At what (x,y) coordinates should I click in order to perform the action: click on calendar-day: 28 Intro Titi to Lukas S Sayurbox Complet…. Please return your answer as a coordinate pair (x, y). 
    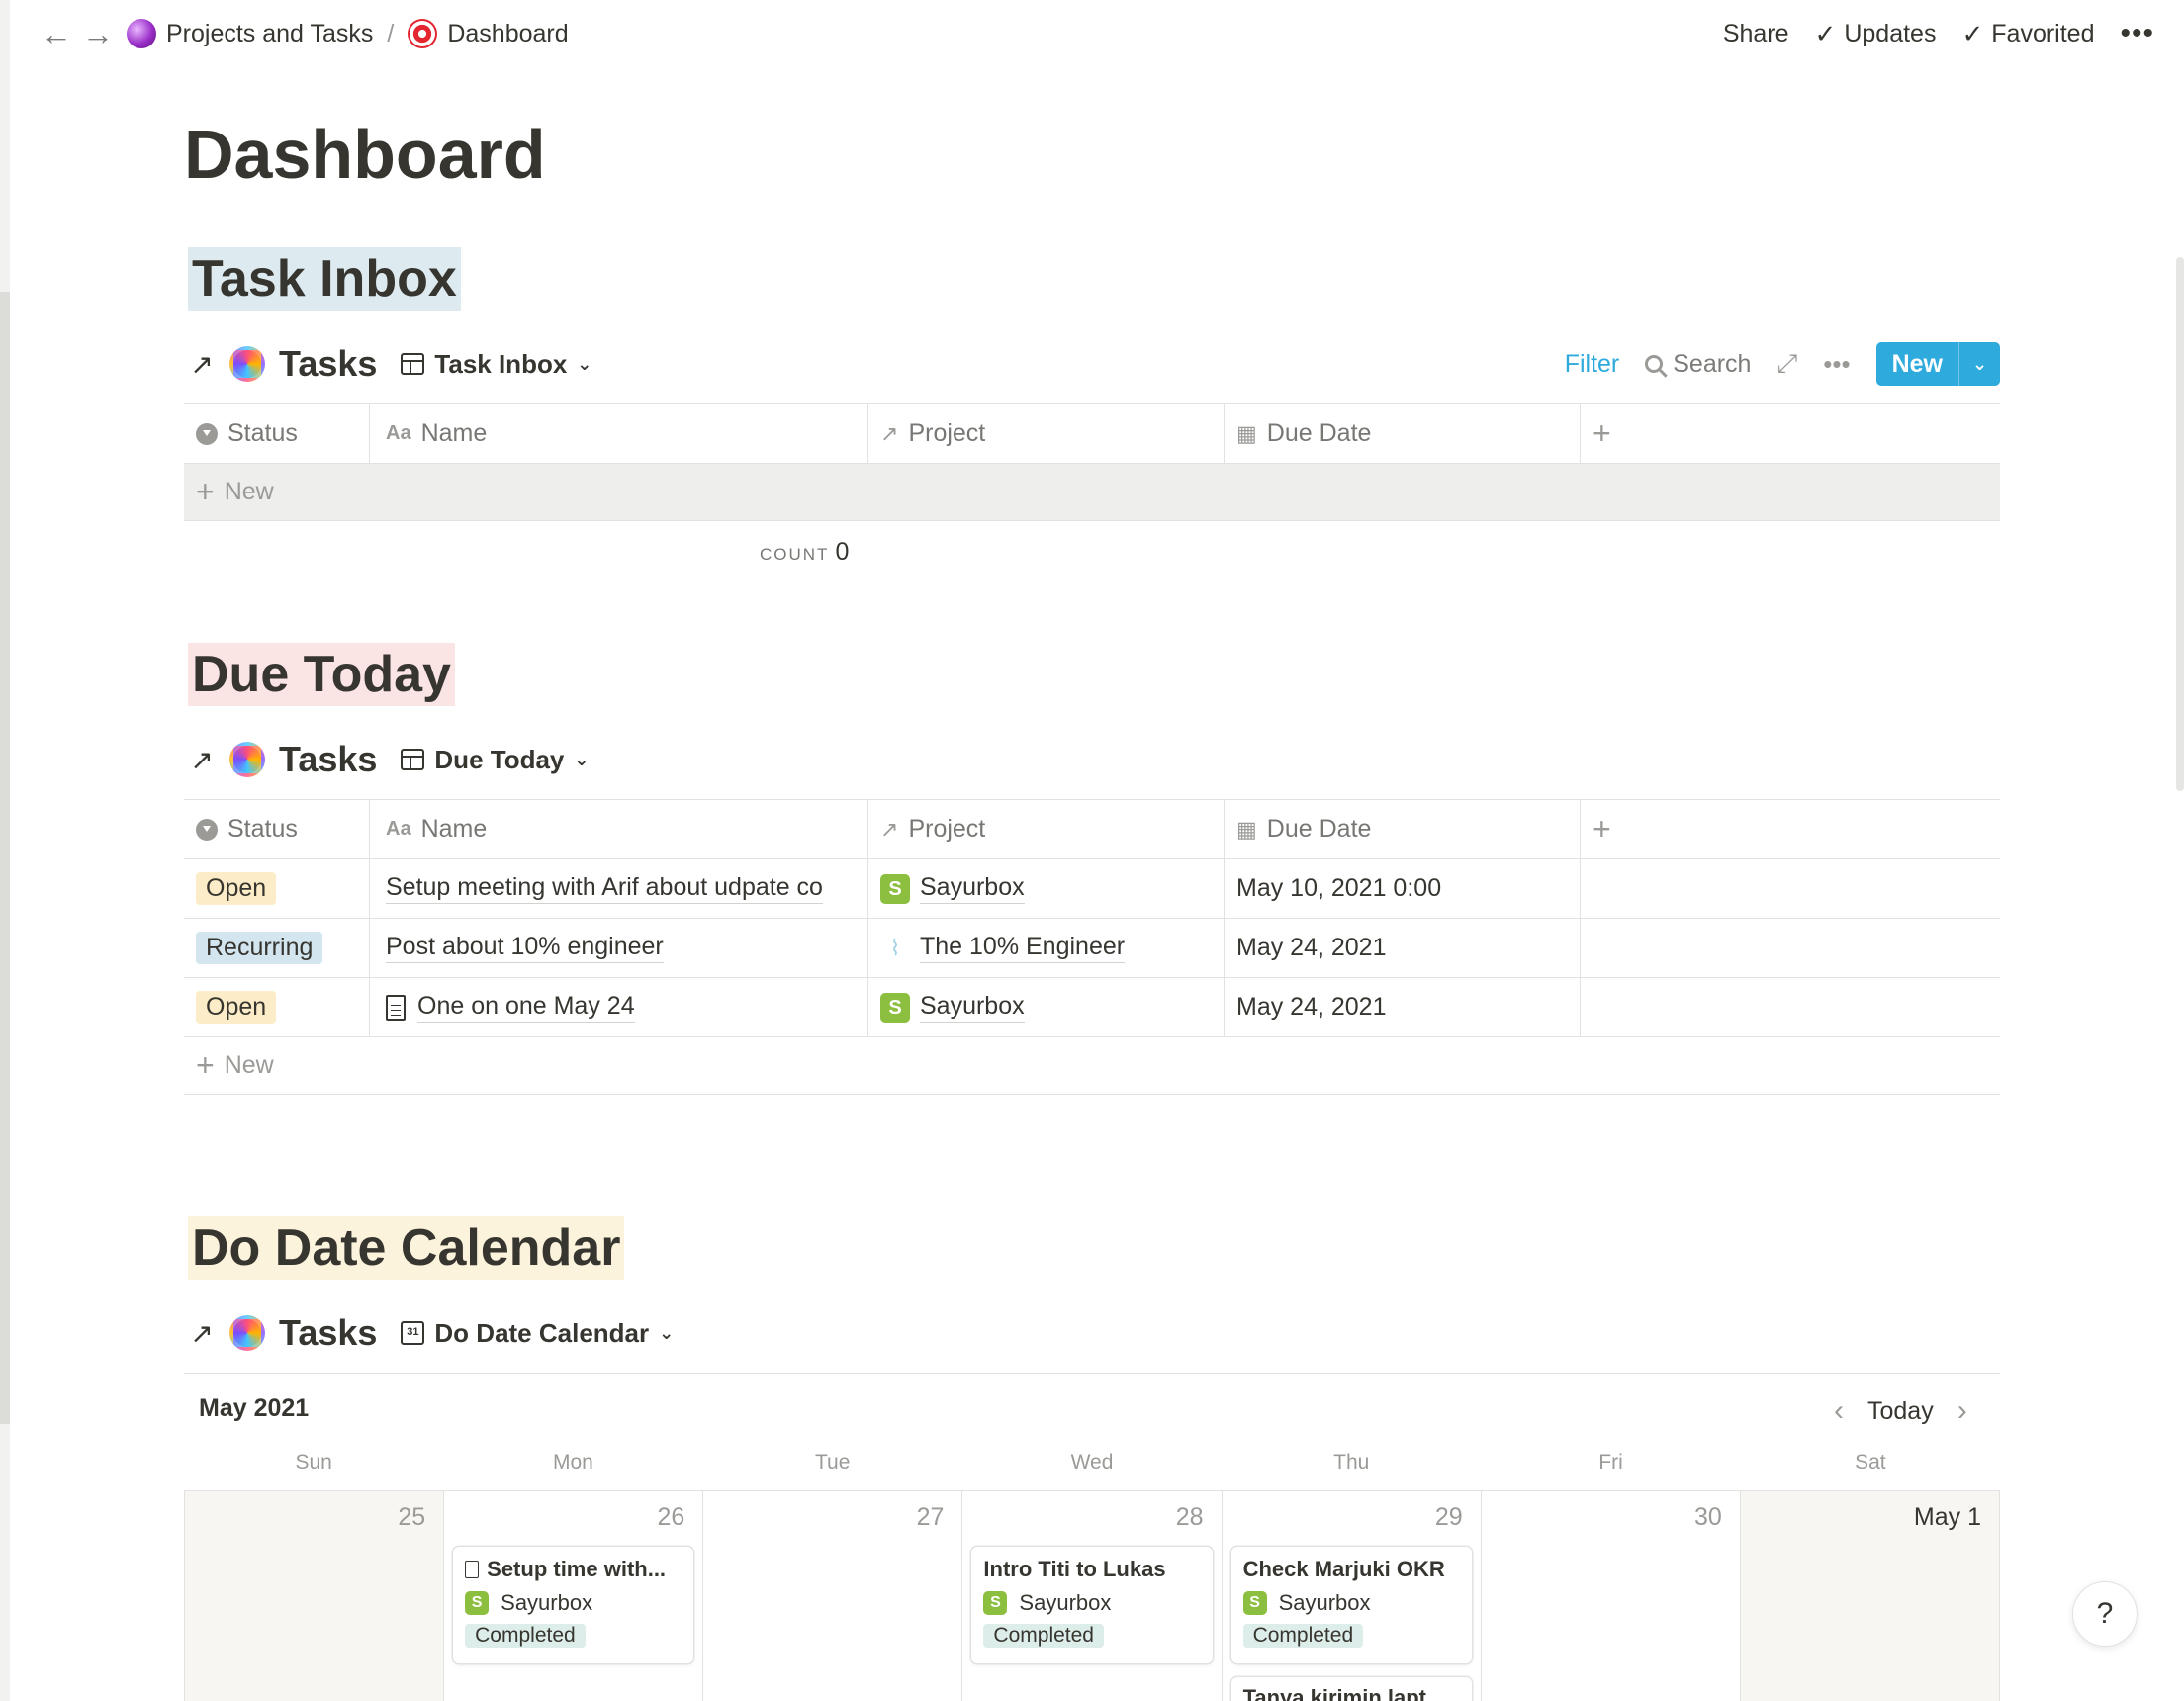
    Looking at the image, I should click on (1092, 1596).